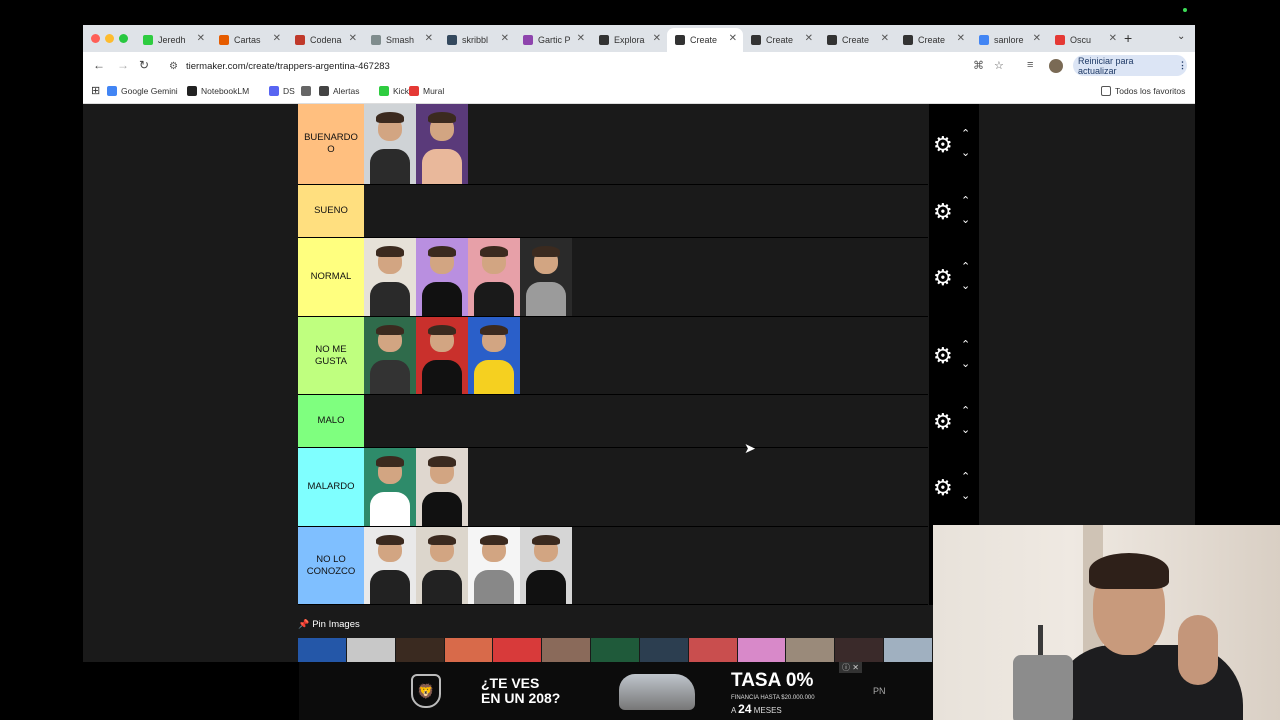  What do you see at coordinates (331, 421) in the screenshot?
I see `tier-label: MALO` at bounding box center [331, 421].